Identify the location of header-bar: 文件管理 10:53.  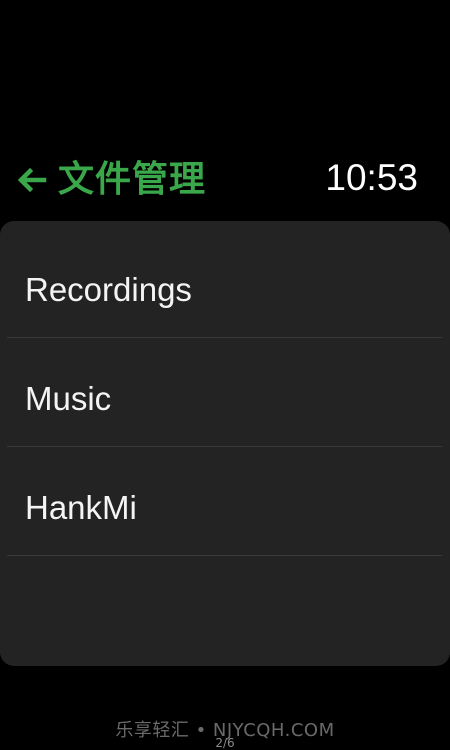
(225, 180).